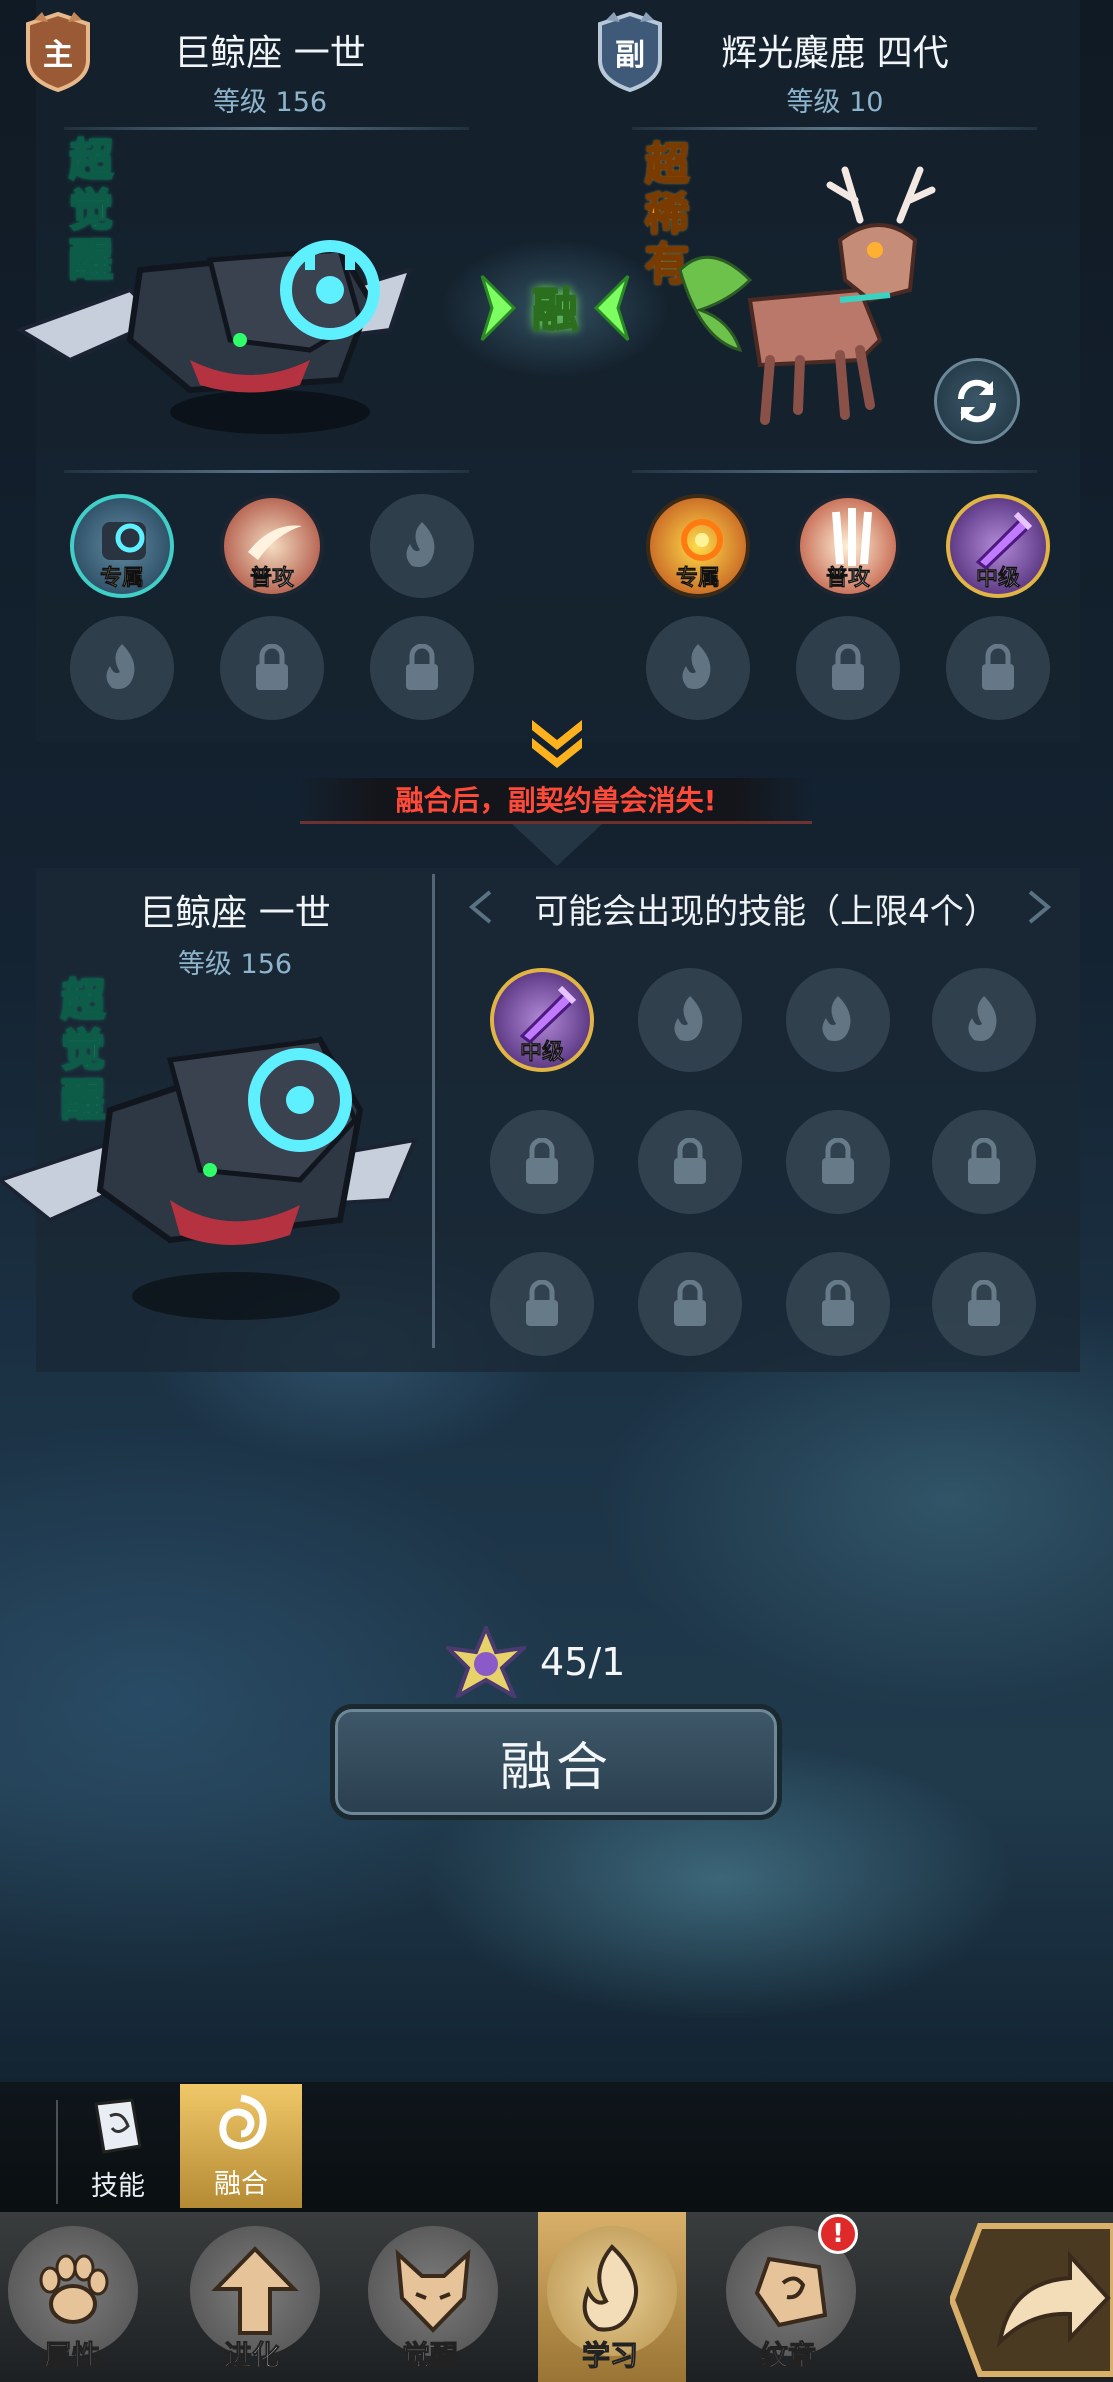 The image size is (1113, 2382). I want to click on main-pet-name: 巨鲸座 一世, so click(270, 53).